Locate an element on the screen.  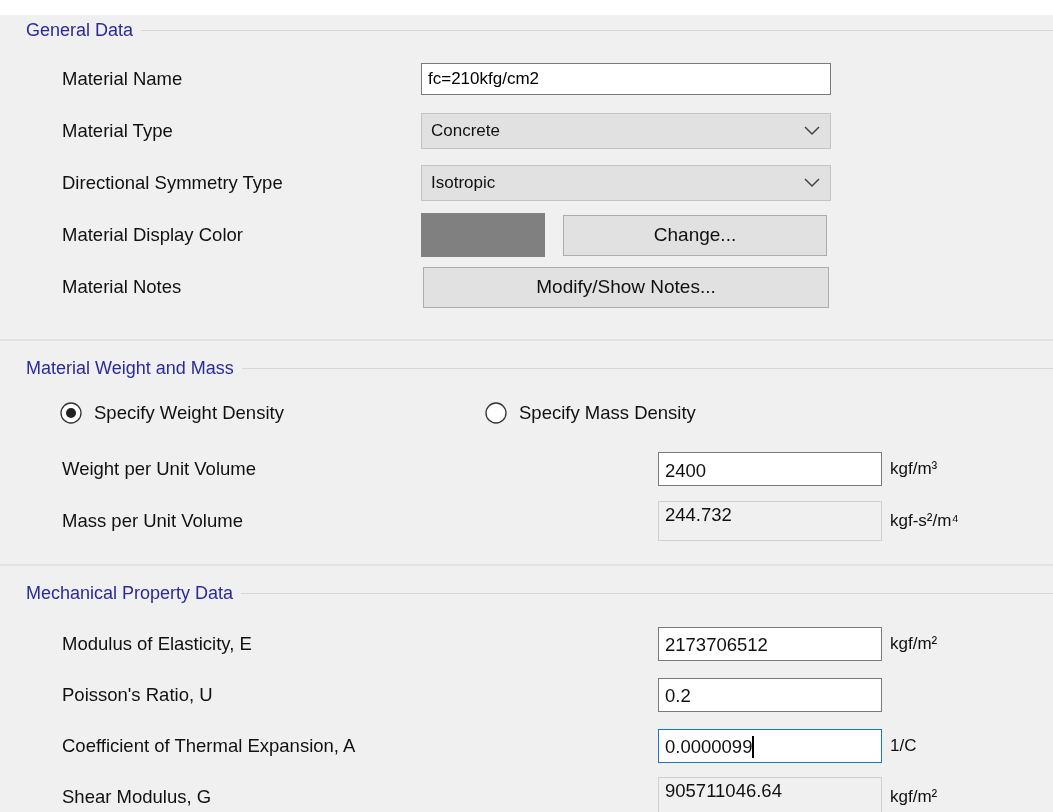
radio-label: Specify Mass Density is located at coordinates (607, 413).